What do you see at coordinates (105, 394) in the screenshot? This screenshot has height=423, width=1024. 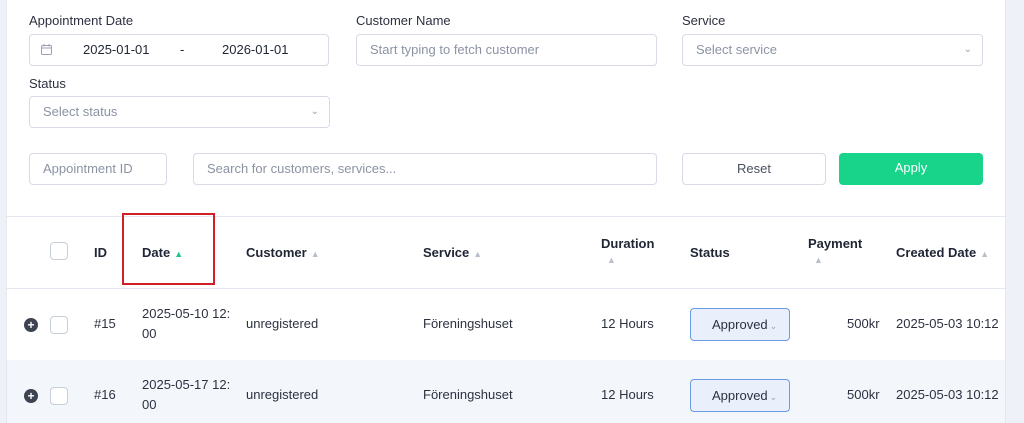 I see `row-id: #16` at bounding box center [105, 394].